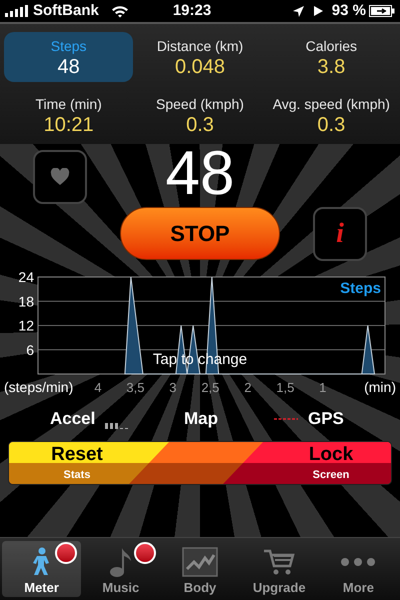 Image resolution: width=400 pixels, height=600 pixels. I want to click on more-icon, so click(358, 562).